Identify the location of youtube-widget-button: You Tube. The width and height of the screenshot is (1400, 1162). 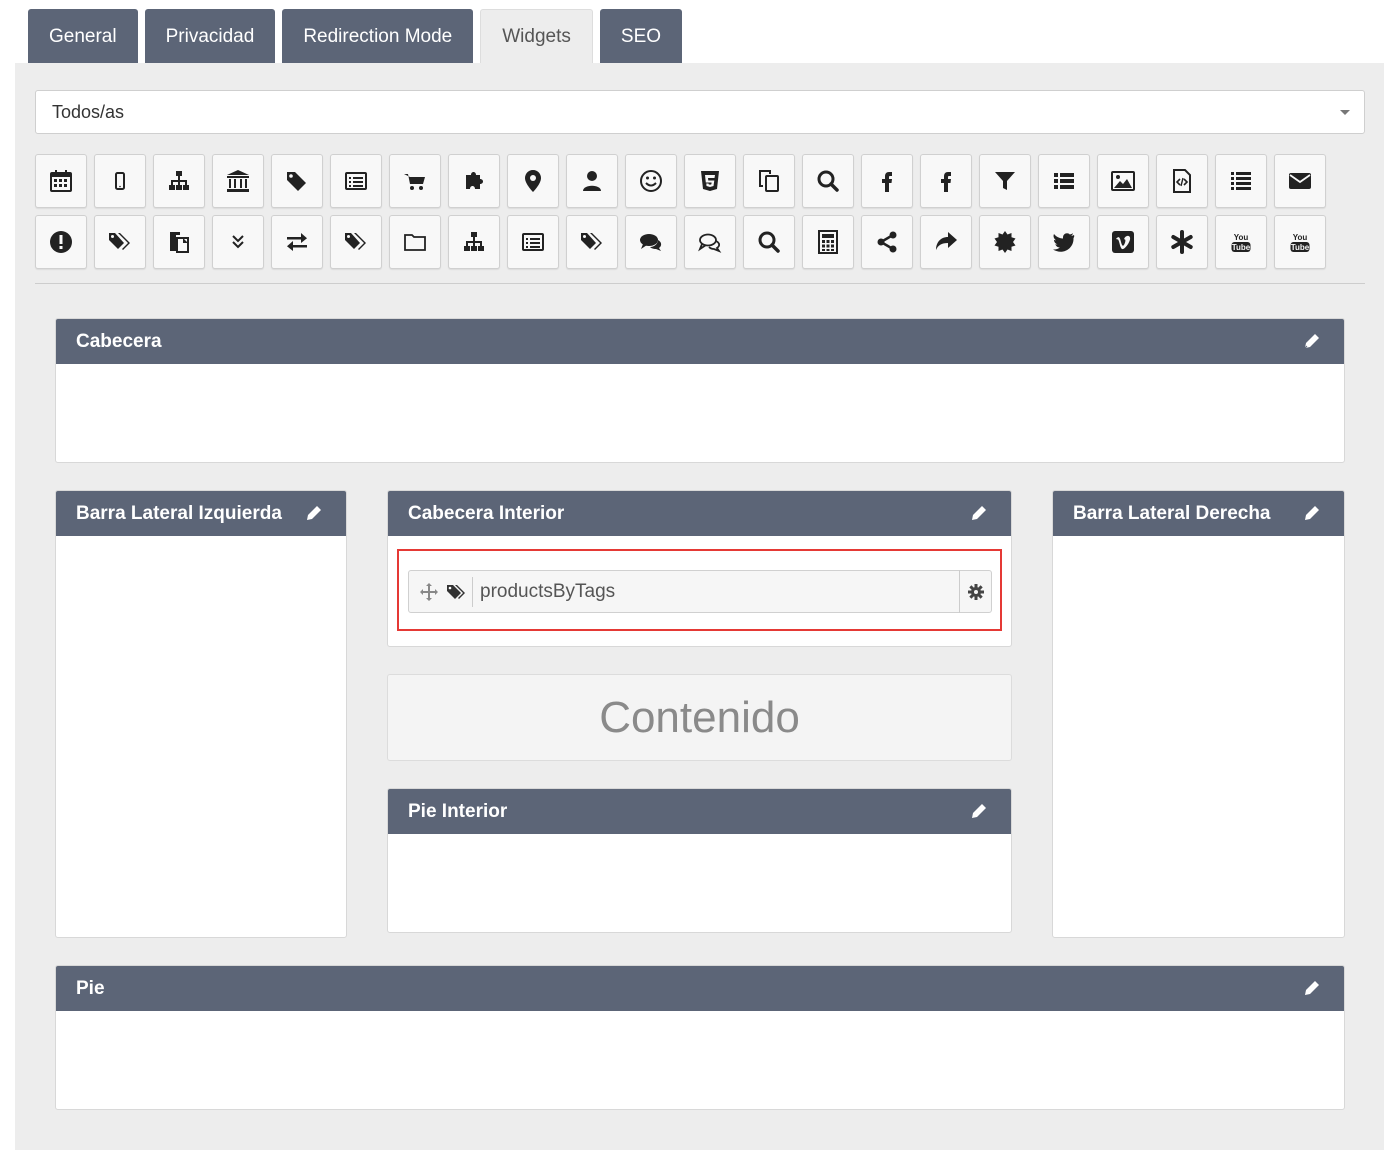
(1241, 242).